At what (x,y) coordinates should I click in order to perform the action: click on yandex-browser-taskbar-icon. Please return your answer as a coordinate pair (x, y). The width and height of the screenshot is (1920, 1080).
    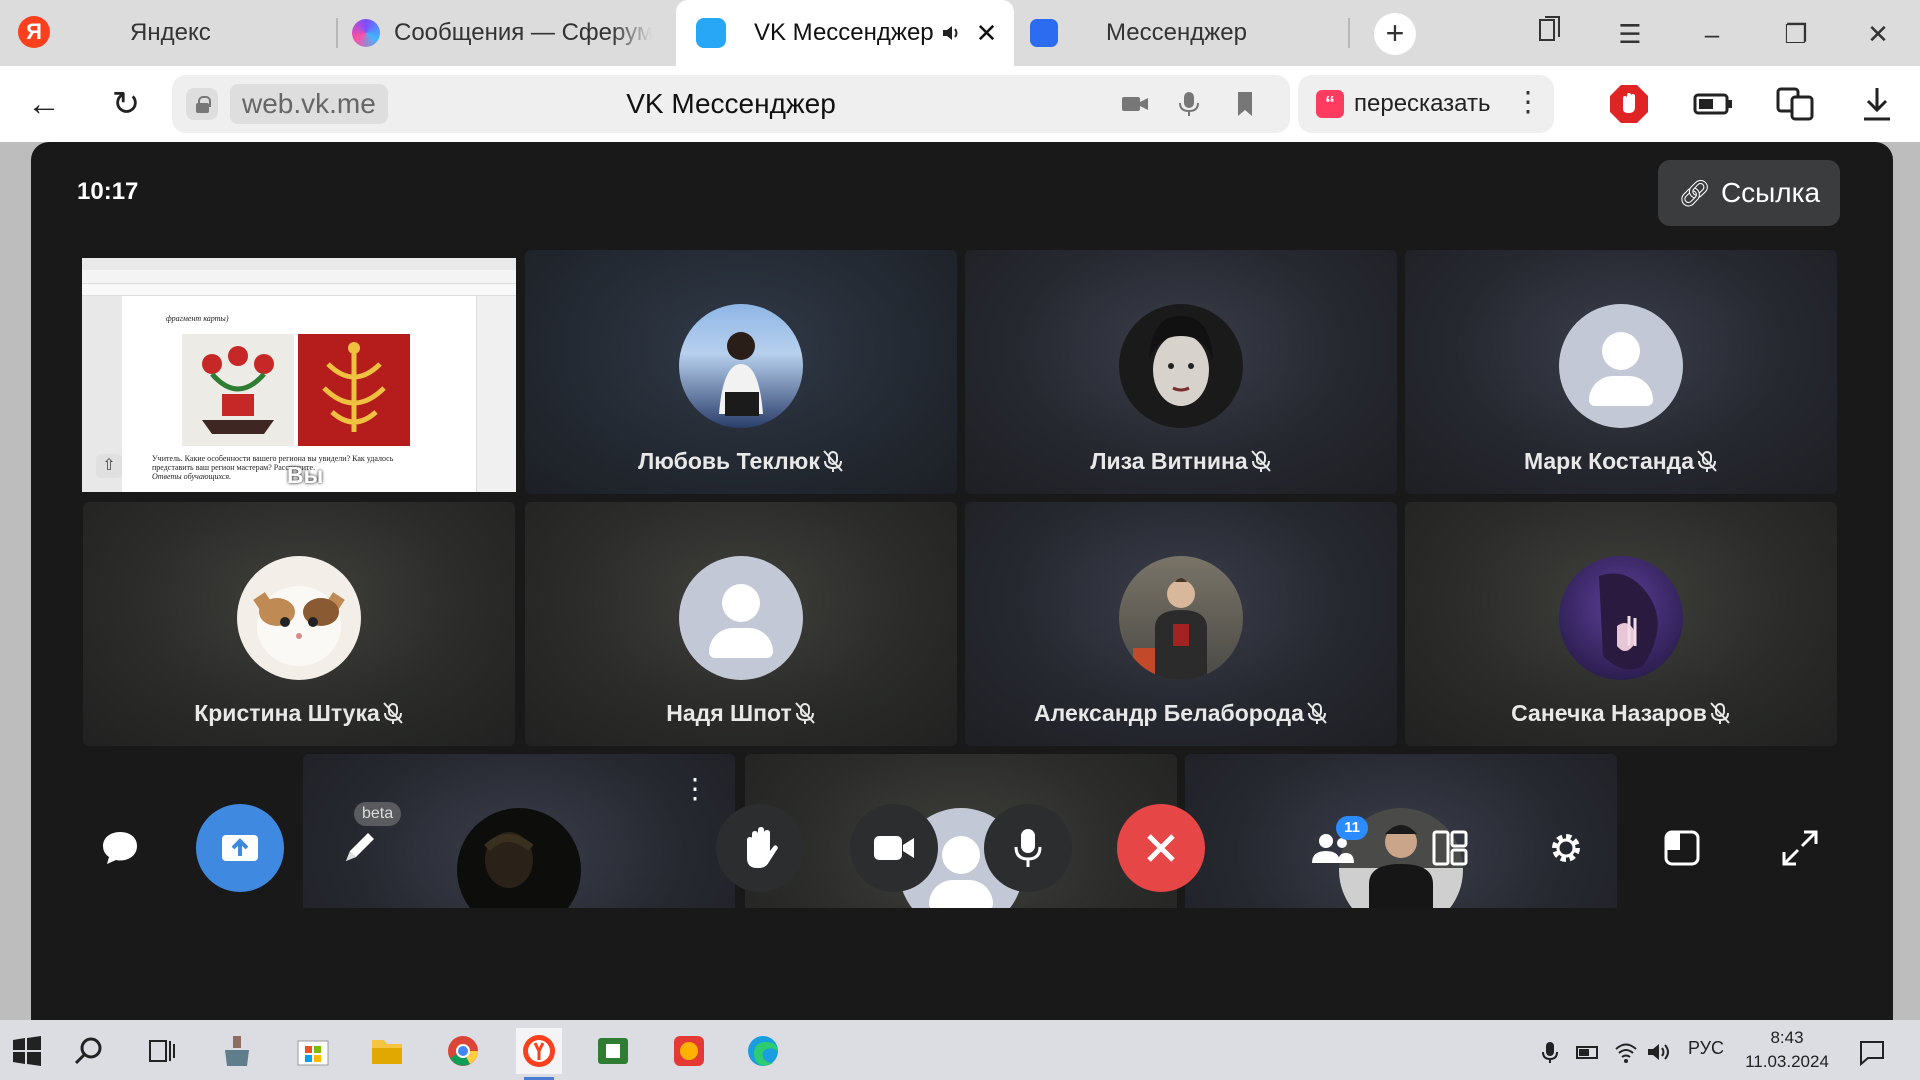
    Looking at the image, I should click on (539, 1054).